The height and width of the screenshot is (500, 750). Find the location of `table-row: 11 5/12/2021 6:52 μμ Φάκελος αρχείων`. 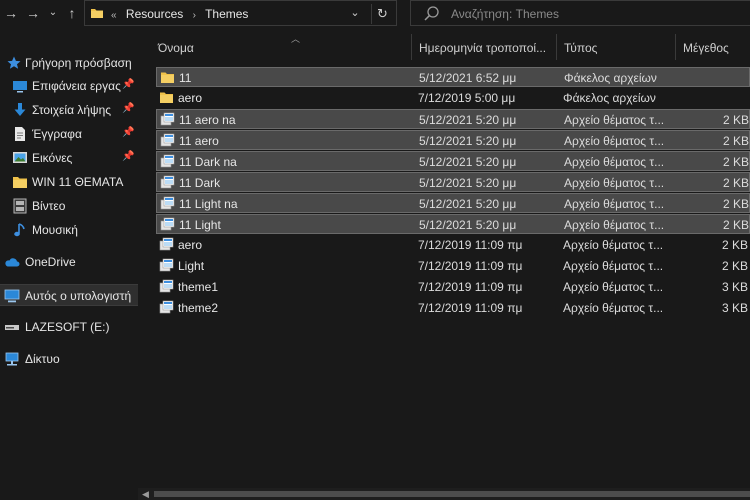

table-row: 11 5/12/2021 6:52 μμ Φάκελος αρχείων is located at coordinates (453, 77).